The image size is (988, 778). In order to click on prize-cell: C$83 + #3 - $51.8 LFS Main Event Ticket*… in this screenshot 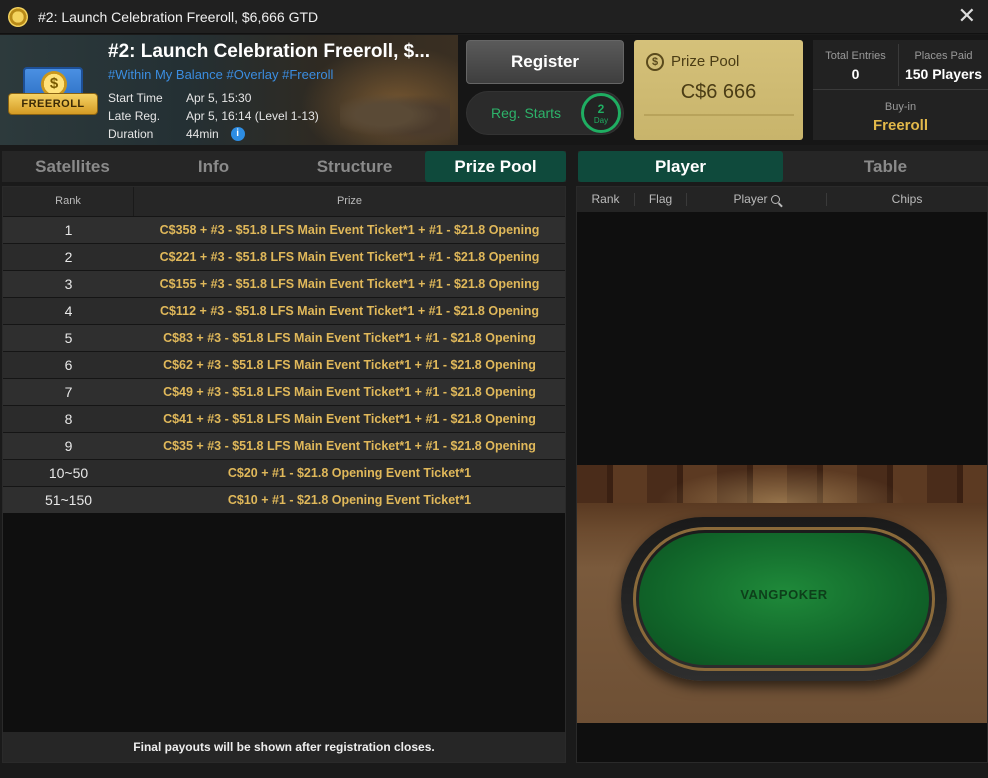, I will do `click(349, 338)`.